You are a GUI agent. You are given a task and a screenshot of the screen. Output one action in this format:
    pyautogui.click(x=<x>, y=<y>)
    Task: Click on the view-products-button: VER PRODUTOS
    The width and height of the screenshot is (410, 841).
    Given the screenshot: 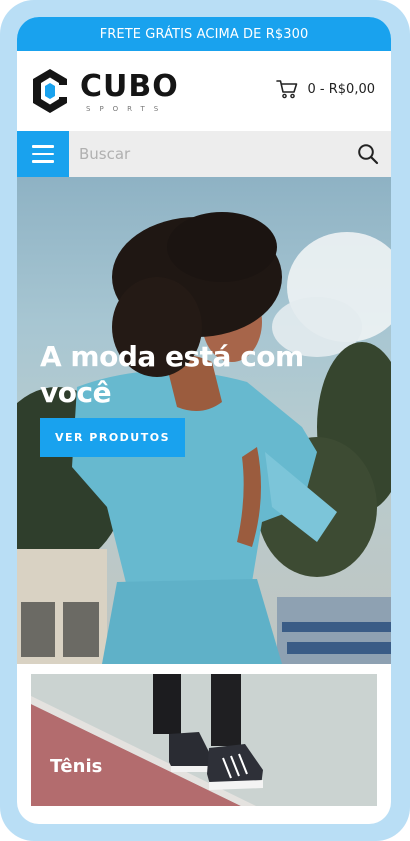 What is the action you would take?
    pyautogui.click(x=112, y=437)
    